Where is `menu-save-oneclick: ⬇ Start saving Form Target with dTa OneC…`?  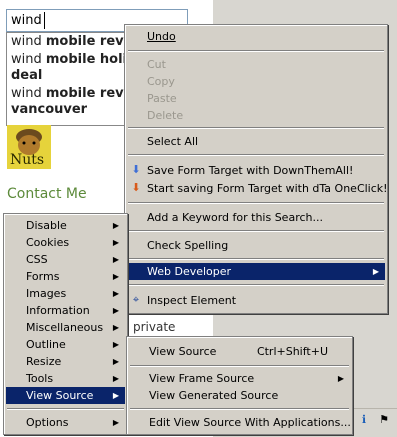 menu-save-oneclick: ⬇ Start saving Form Target with dTa OneC… is located at coordinates (257, 188).